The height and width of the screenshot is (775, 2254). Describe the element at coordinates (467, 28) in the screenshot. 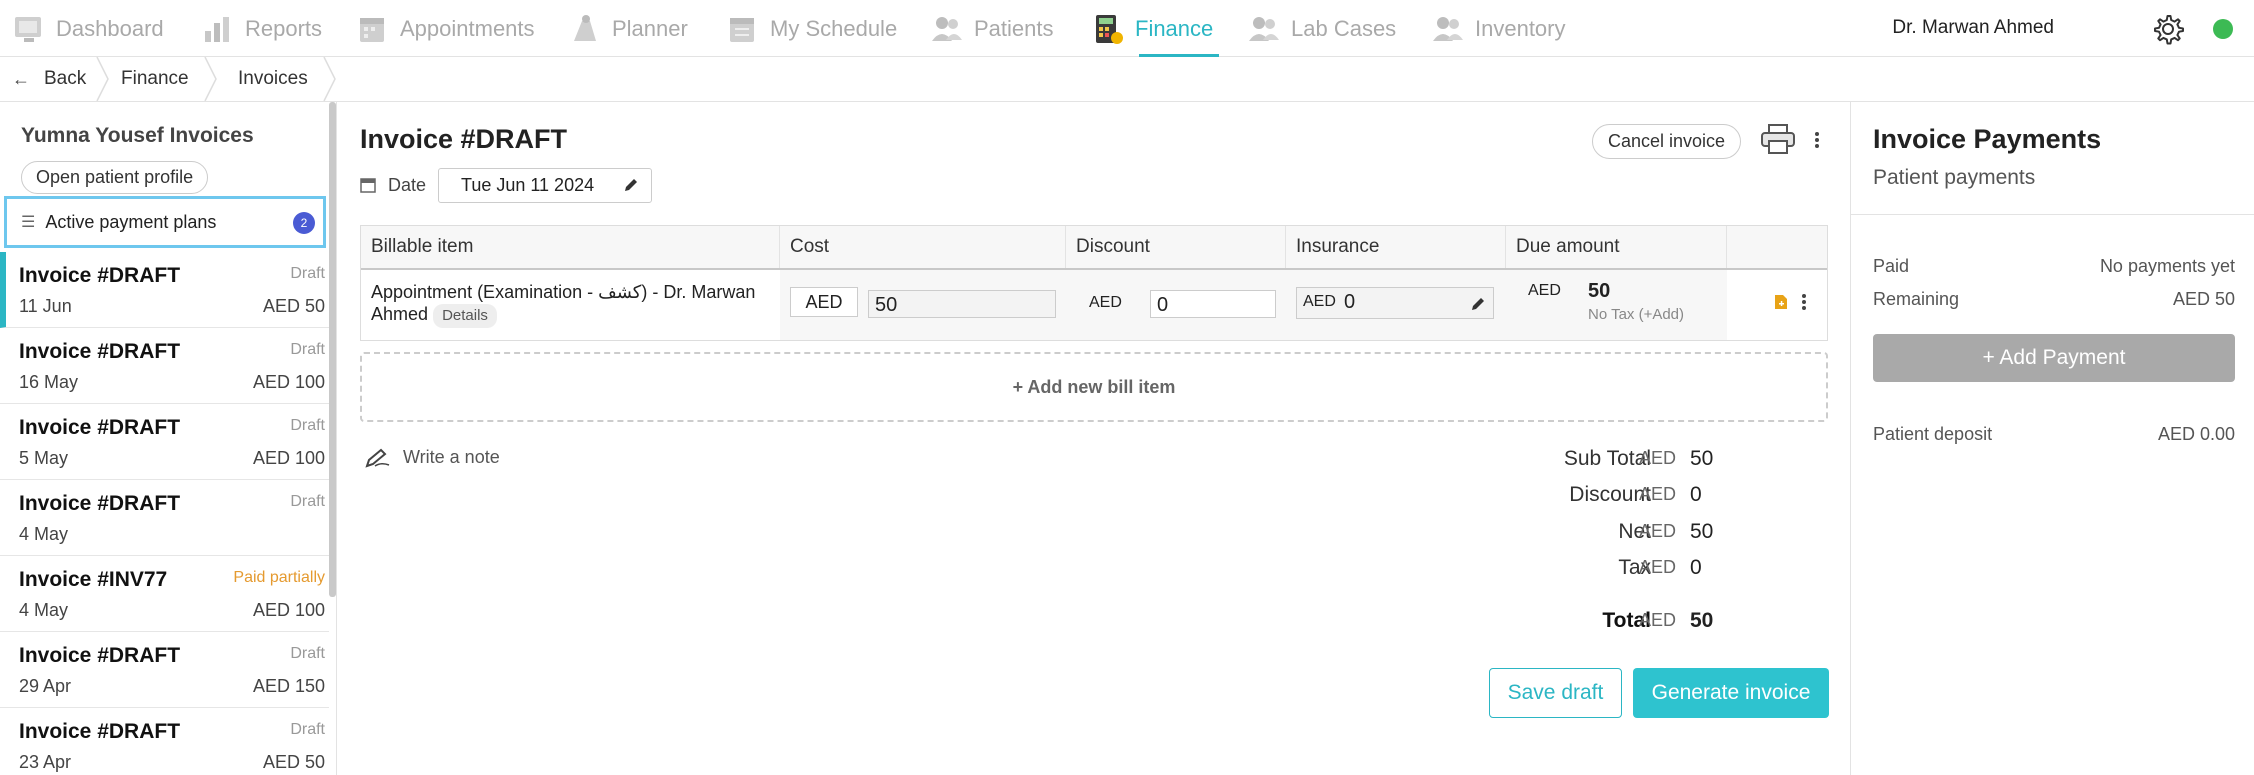

I see `nav-appointments-label: Appointments` at that location.